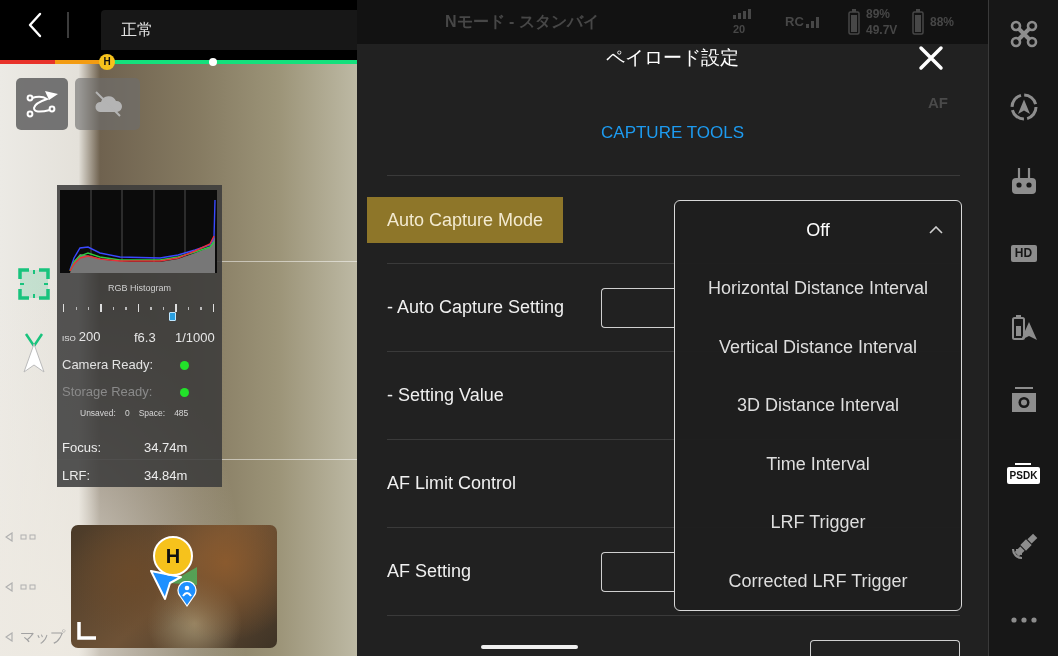  Describe the element at coordinates (476, 306) in the screenshot. I see `setting-label: - Auto Capture Setting` at that location.